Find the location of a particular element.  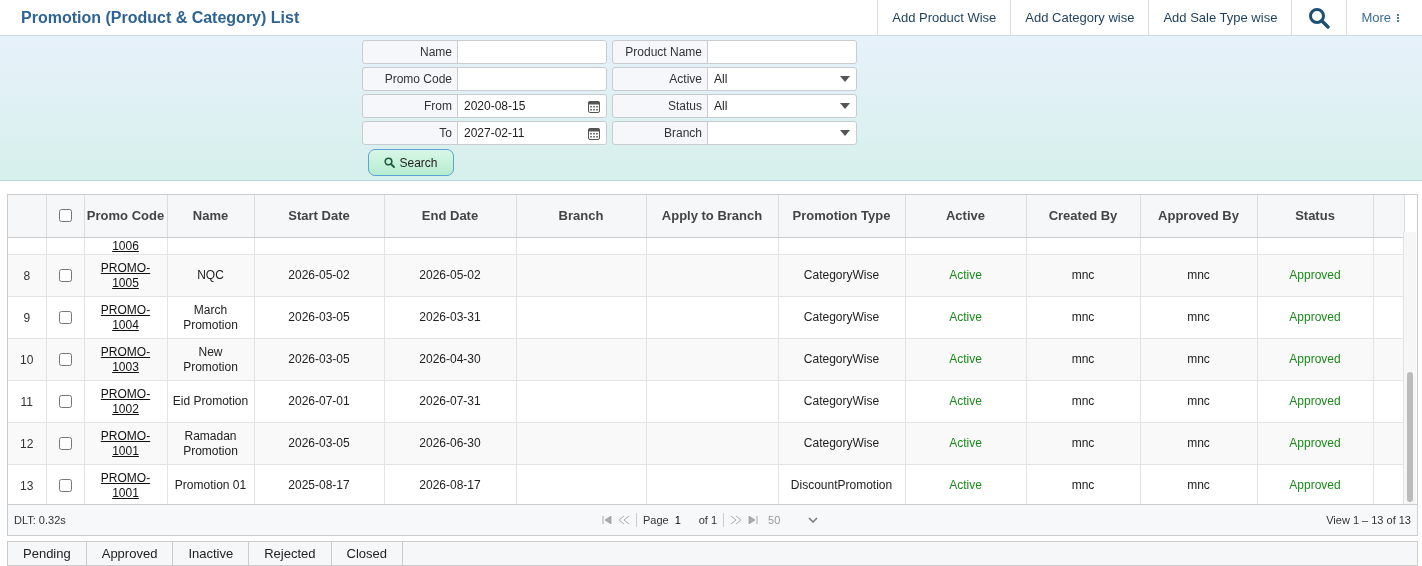

select-all-checkbox is located at coordinates (65, 216).